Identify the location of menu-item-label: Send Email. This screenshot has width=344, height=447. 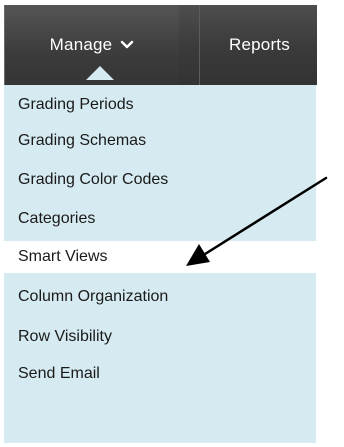
(59, 373).